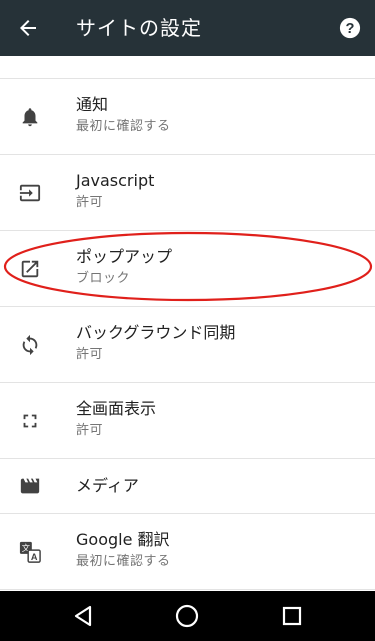 The width and height of the screenshot is (375, 641). What do you see at coordinates (187, 117) in the screenshot?
I see `setting-notifications: 通知 最初に確認する` at bounding box center [187, 117].